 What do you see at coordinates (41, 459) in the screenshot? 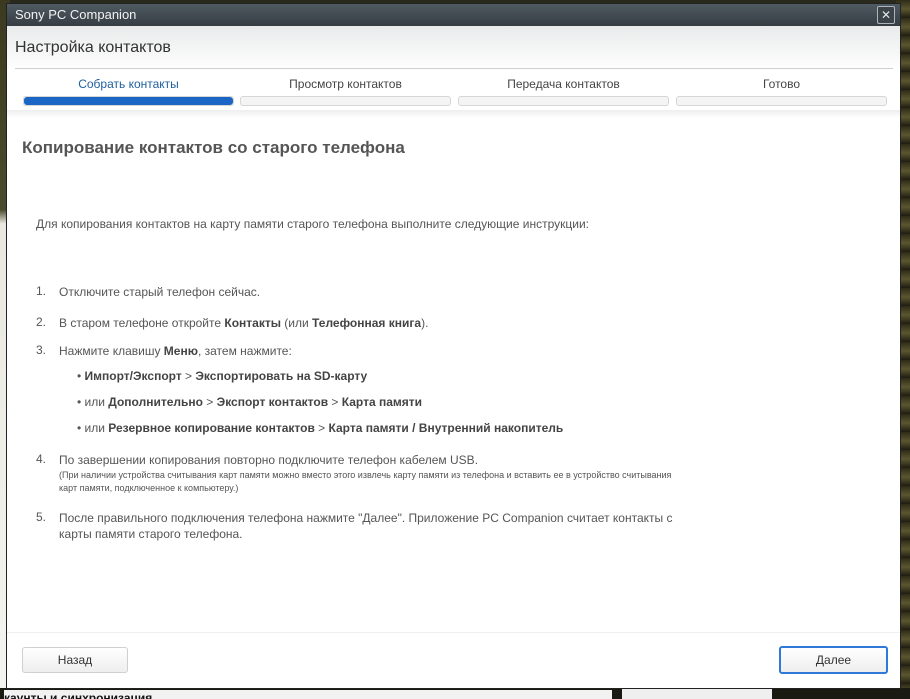
I see `item-number: 4.` at bounding box center [41, 459].